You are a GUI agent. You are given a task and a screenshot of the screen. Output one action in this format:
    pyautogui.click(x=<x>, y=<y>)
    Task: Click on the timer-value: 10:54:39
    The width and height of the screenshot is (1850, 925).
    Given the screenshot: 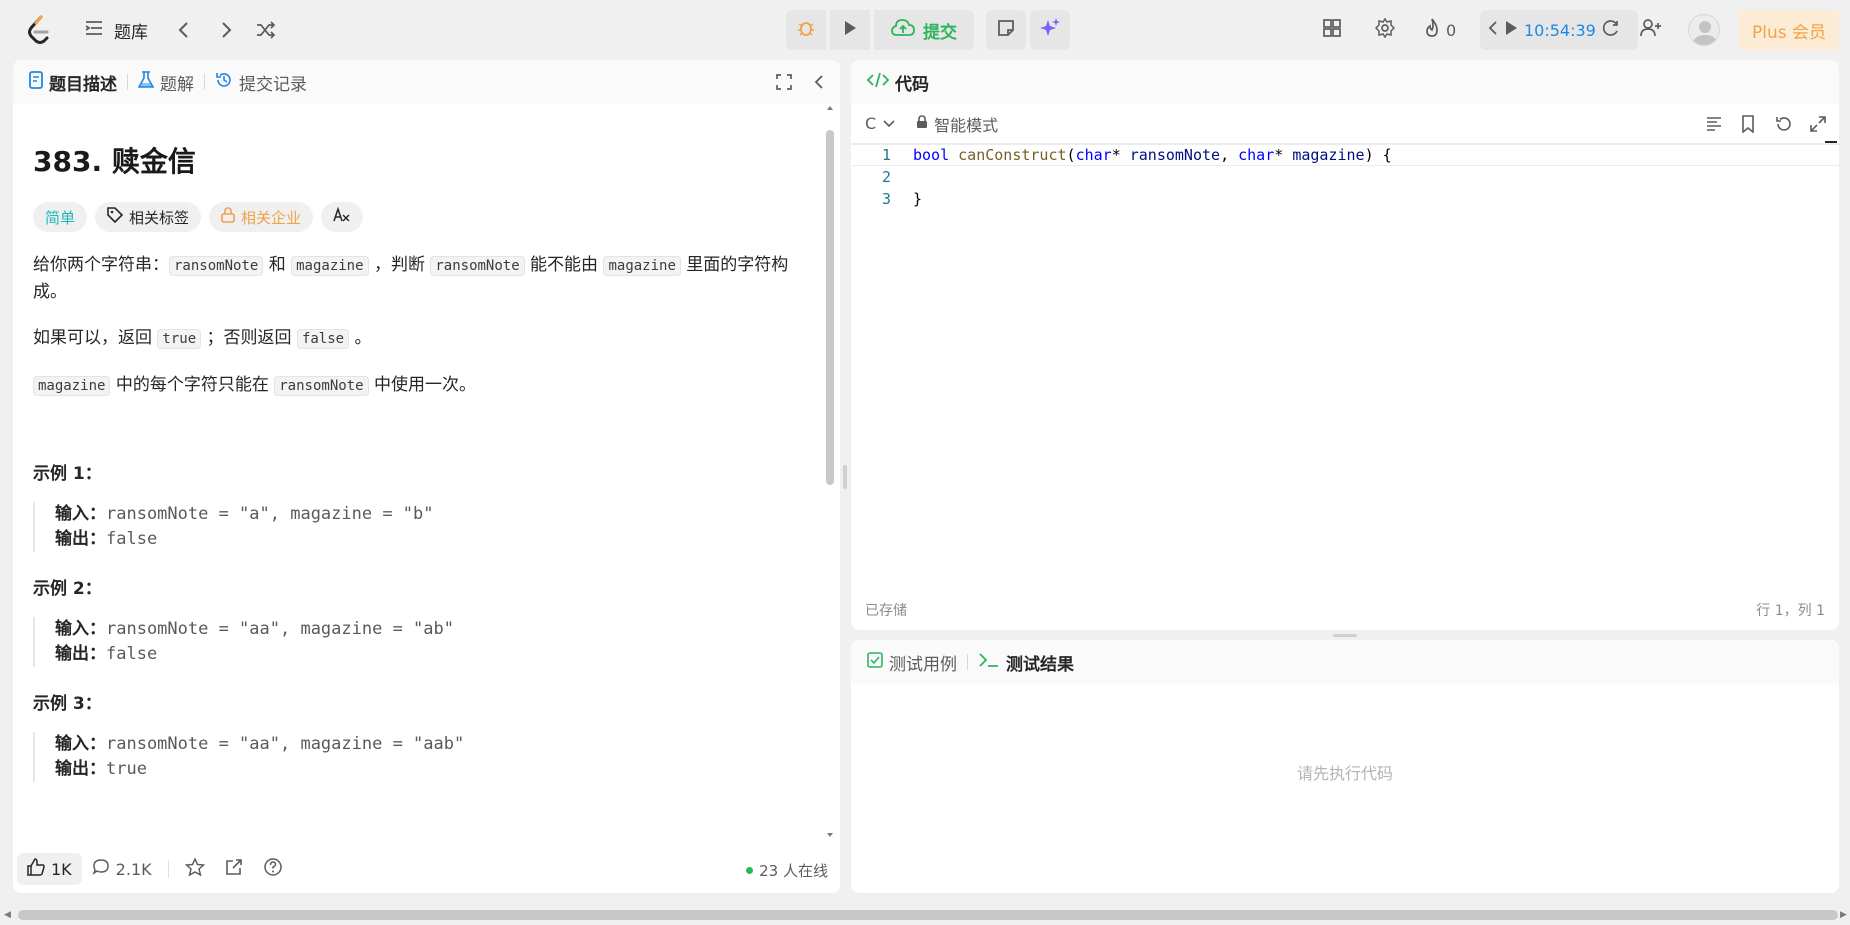 What is the action you would take?
    pyautogui.click(x=1560, y=30)
    